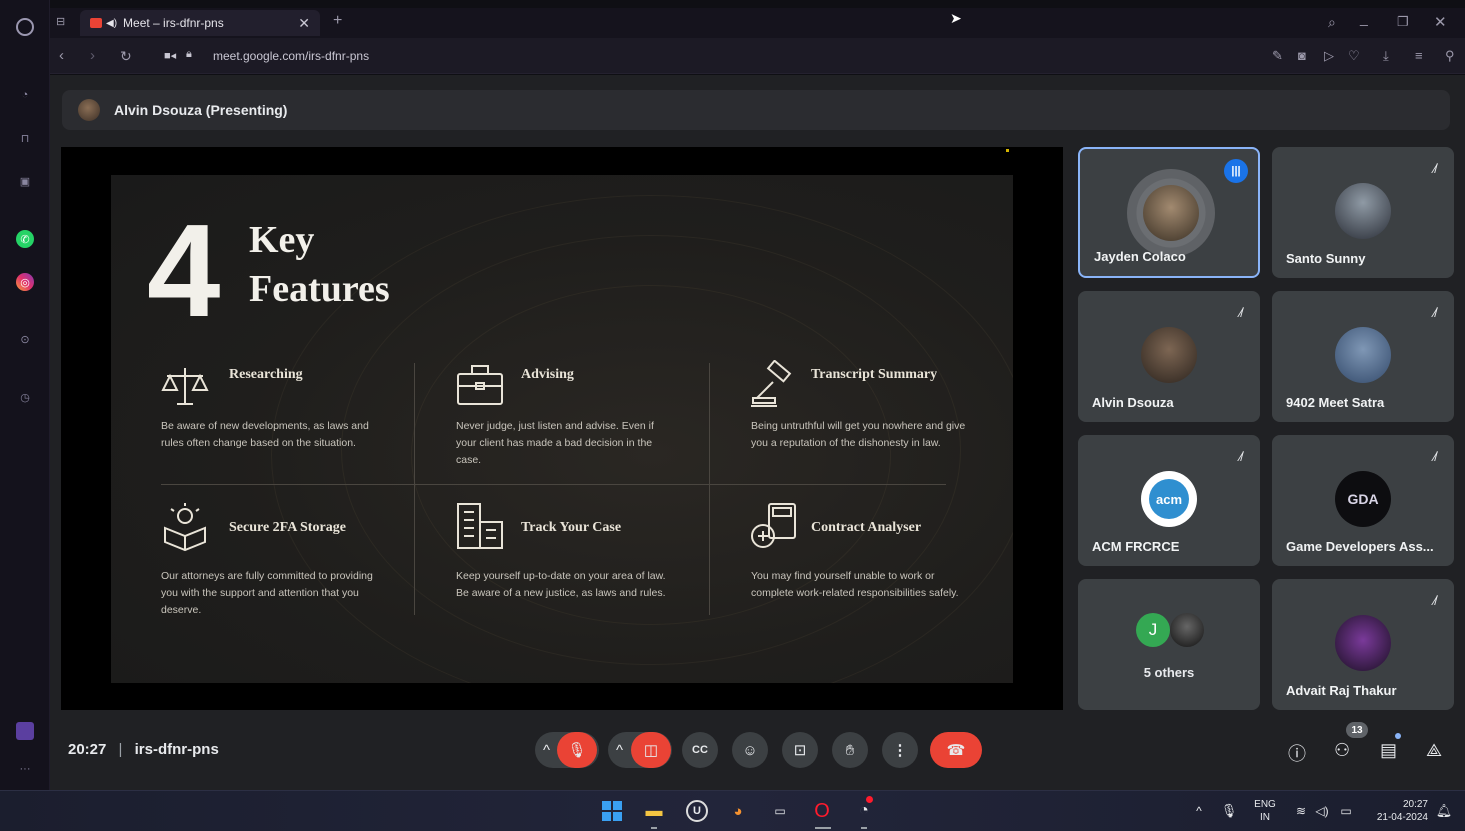 Image resolution: width=1465 pixels, height=831 pixels. Describe the element at coordinates (25, 397) in the screenshot. I see `history-icon: ◷` at that location.